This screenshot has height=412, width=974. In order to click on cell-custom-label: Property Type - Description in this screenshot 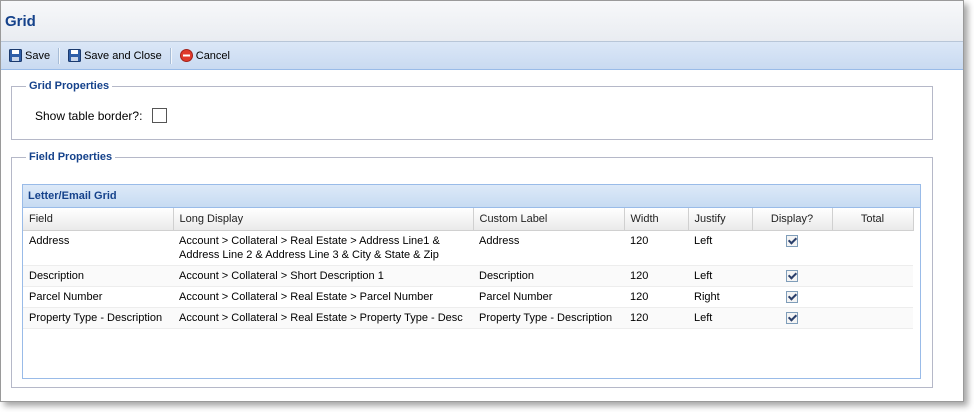, I will do `click(548, 318)`.